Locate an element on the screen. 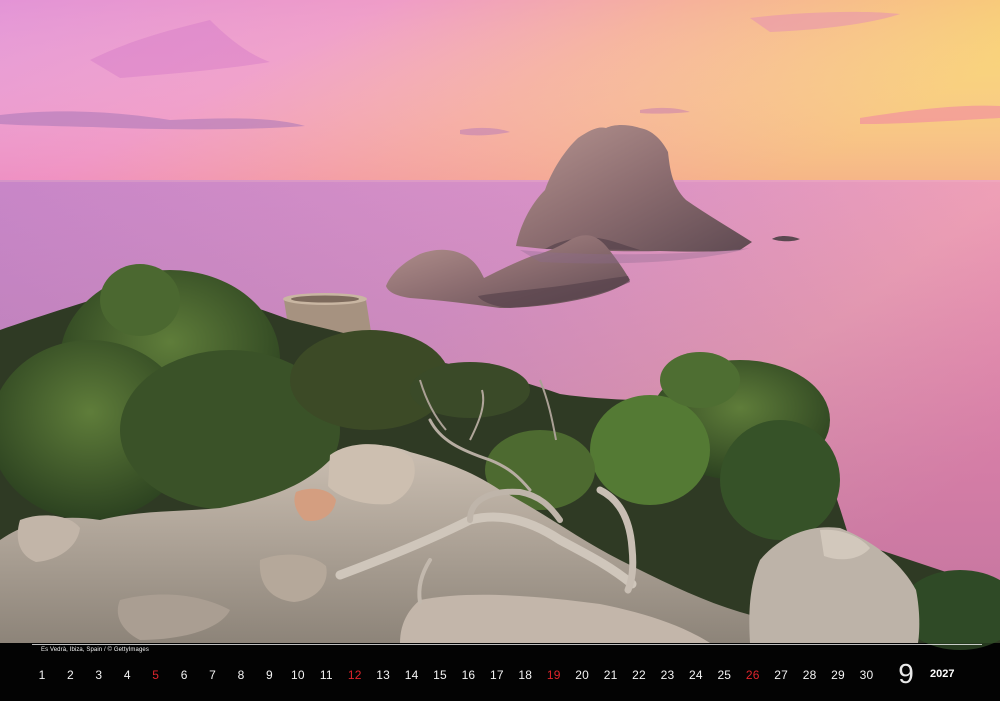  calendar-day: 14 is located at coordinates (411, 675).